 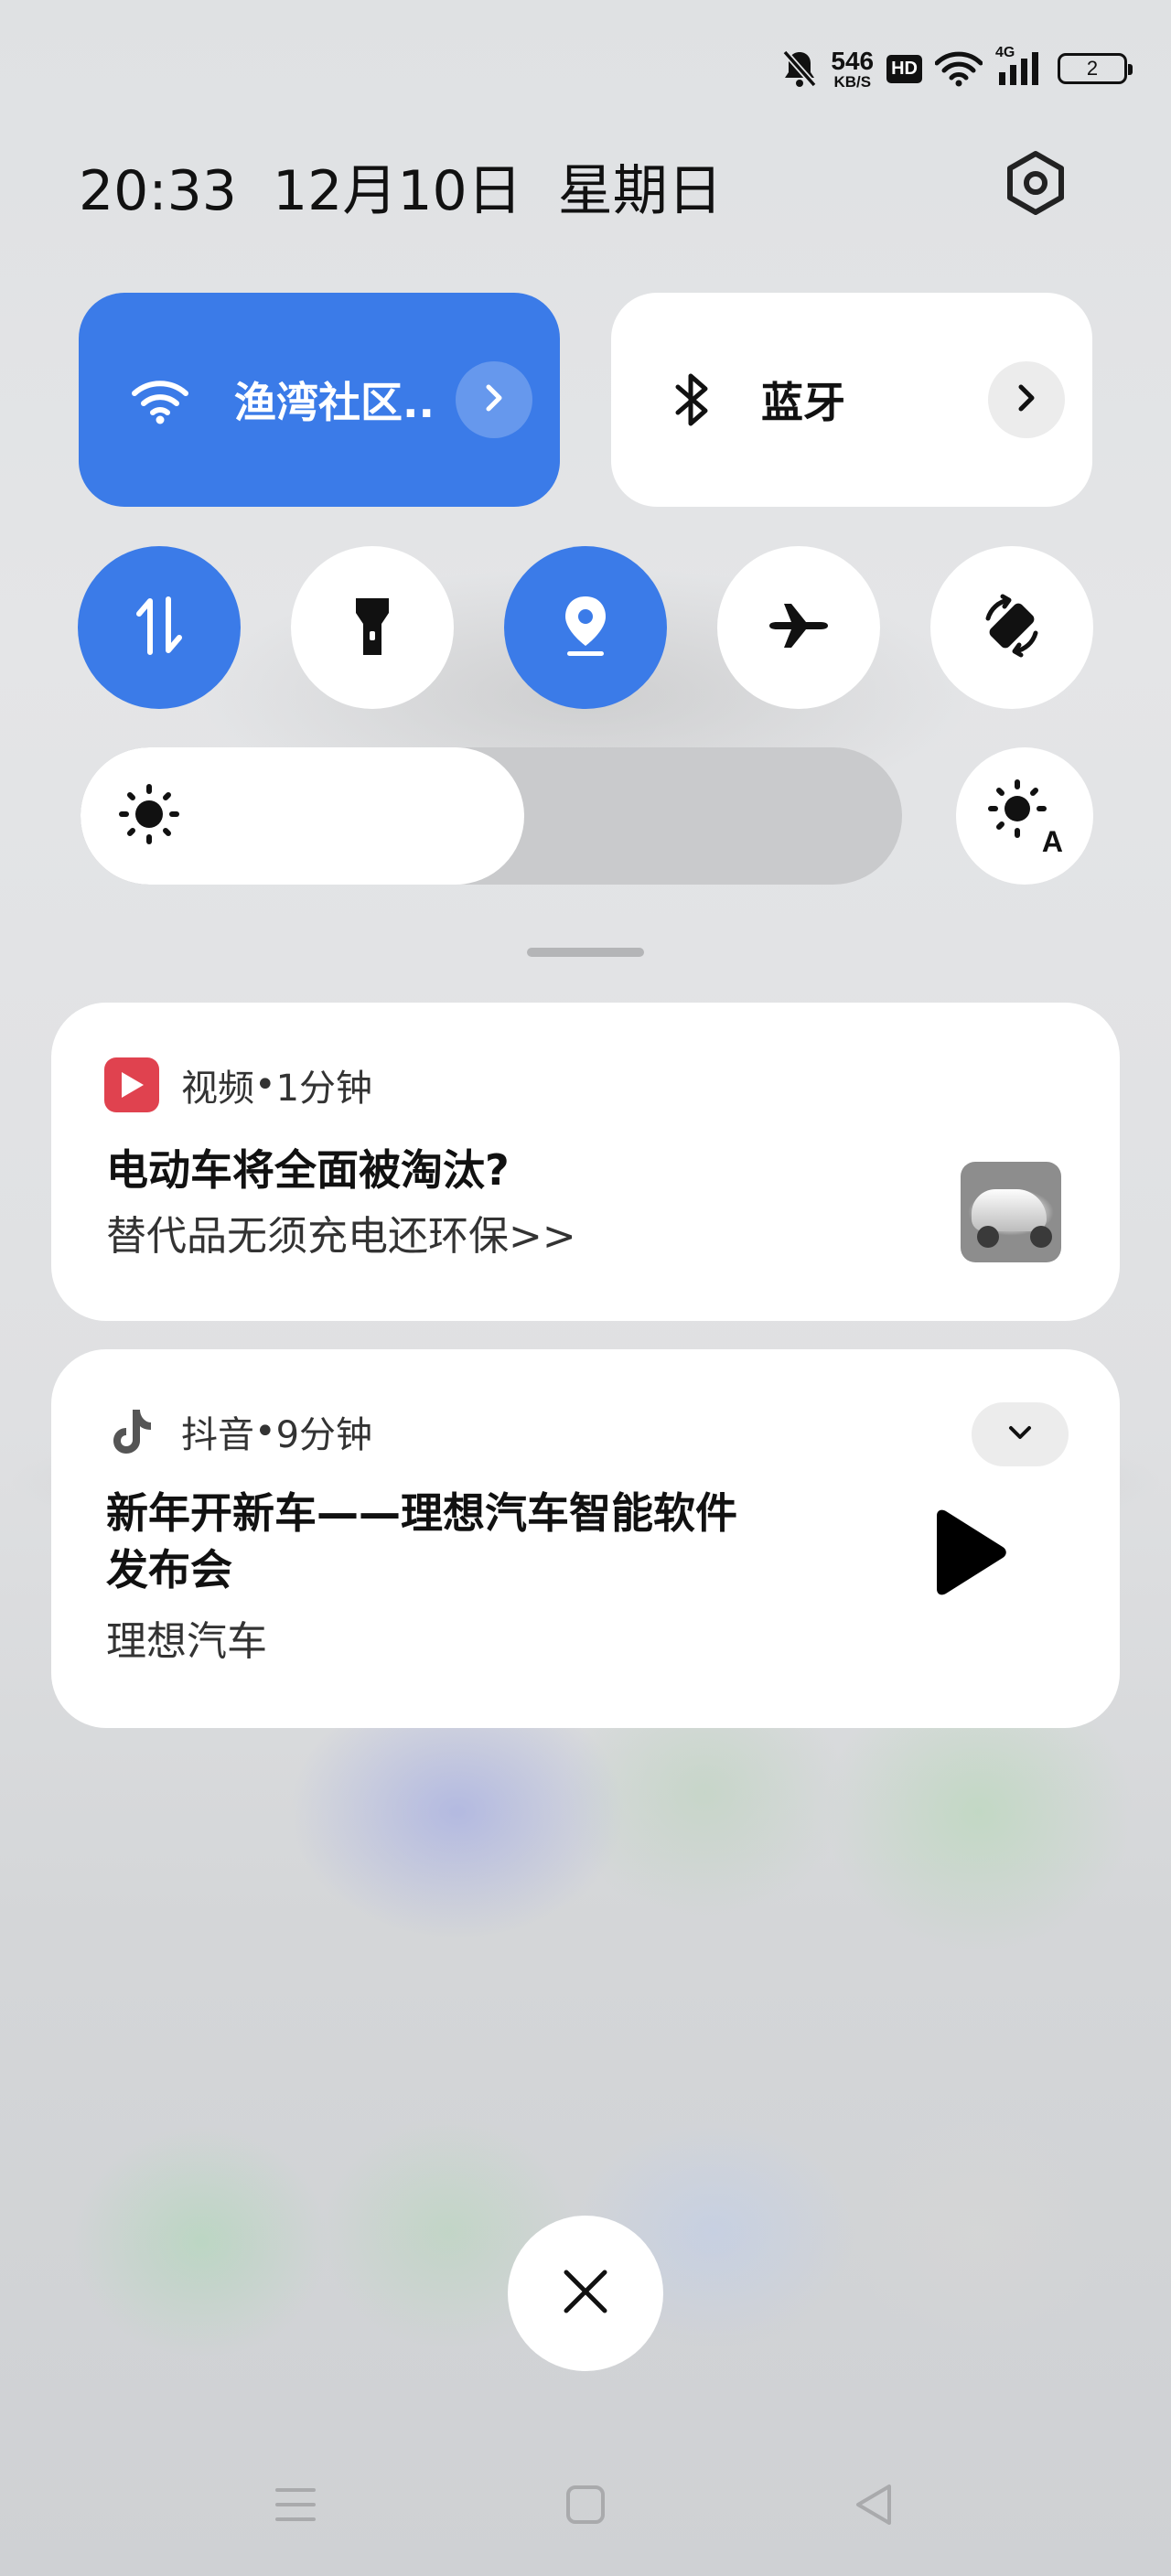 I want to click on menu-icon, so click(x=295, y=2507).